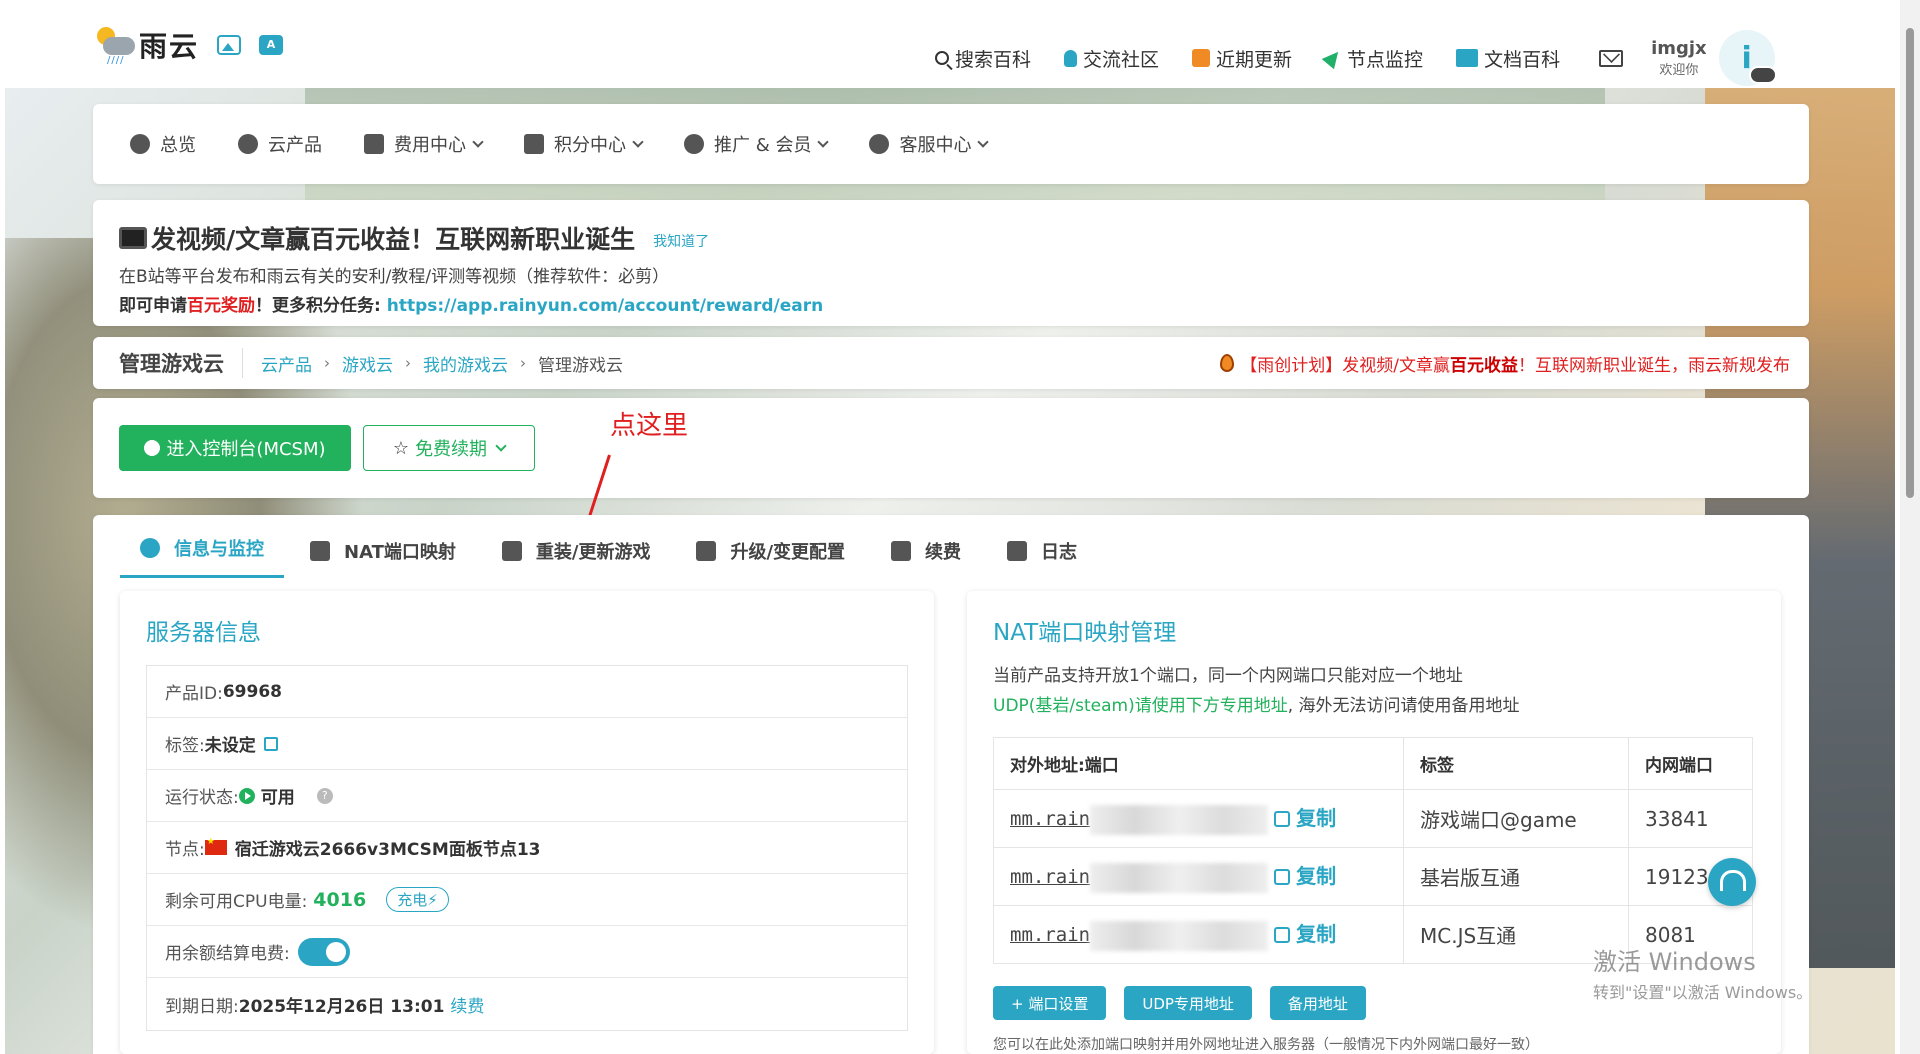 This screenshot has width=1920, height=1054. Describe the element at coordinates (271, 45) in the screenshot. I see `translate-icon: A` at that location.